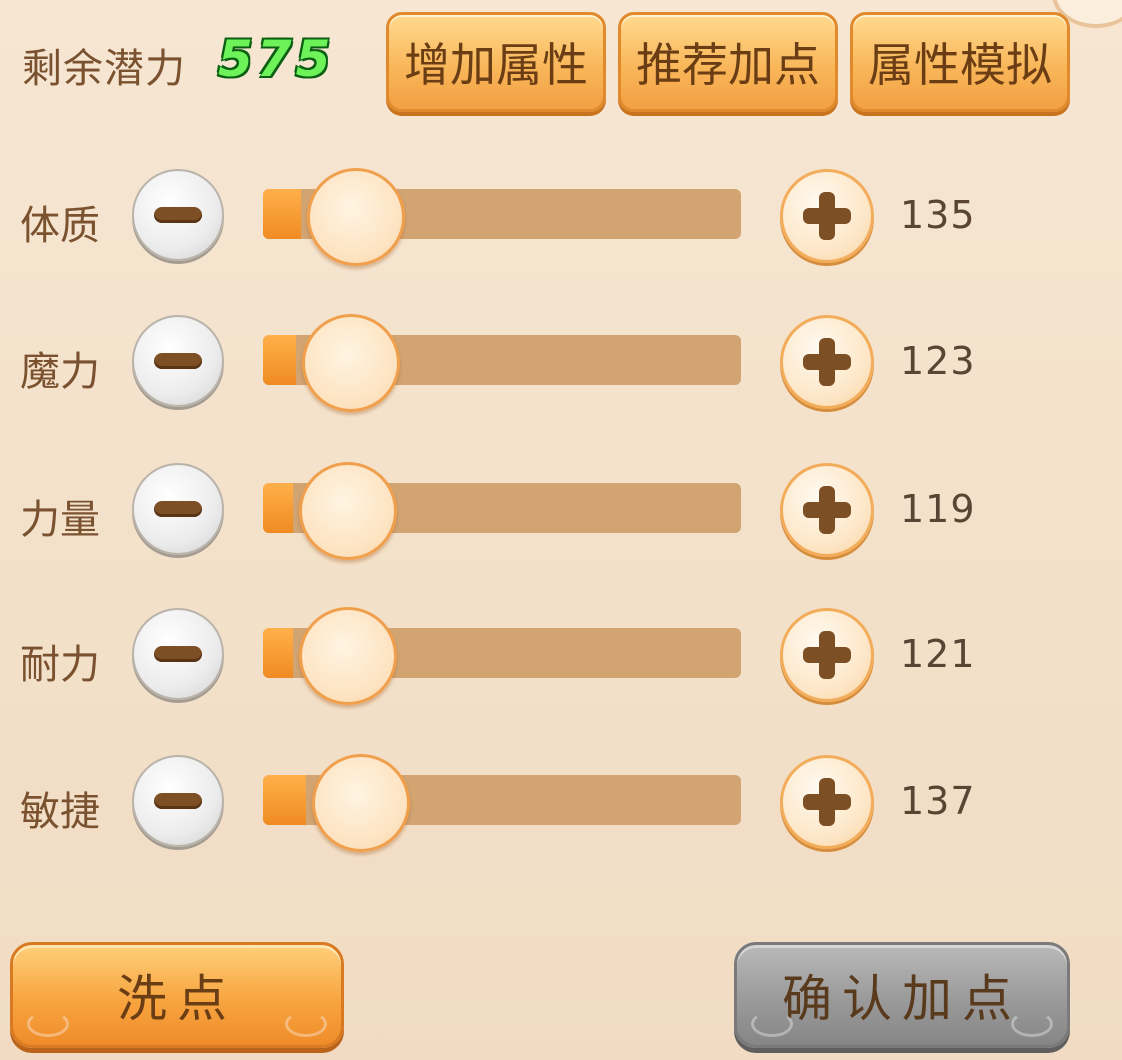 The height and width of the screenshot is (1060, 1122). Describe the element at coordinates (276, 59) in the screenshot. I see `remaining-potential-value: 575` at that location.